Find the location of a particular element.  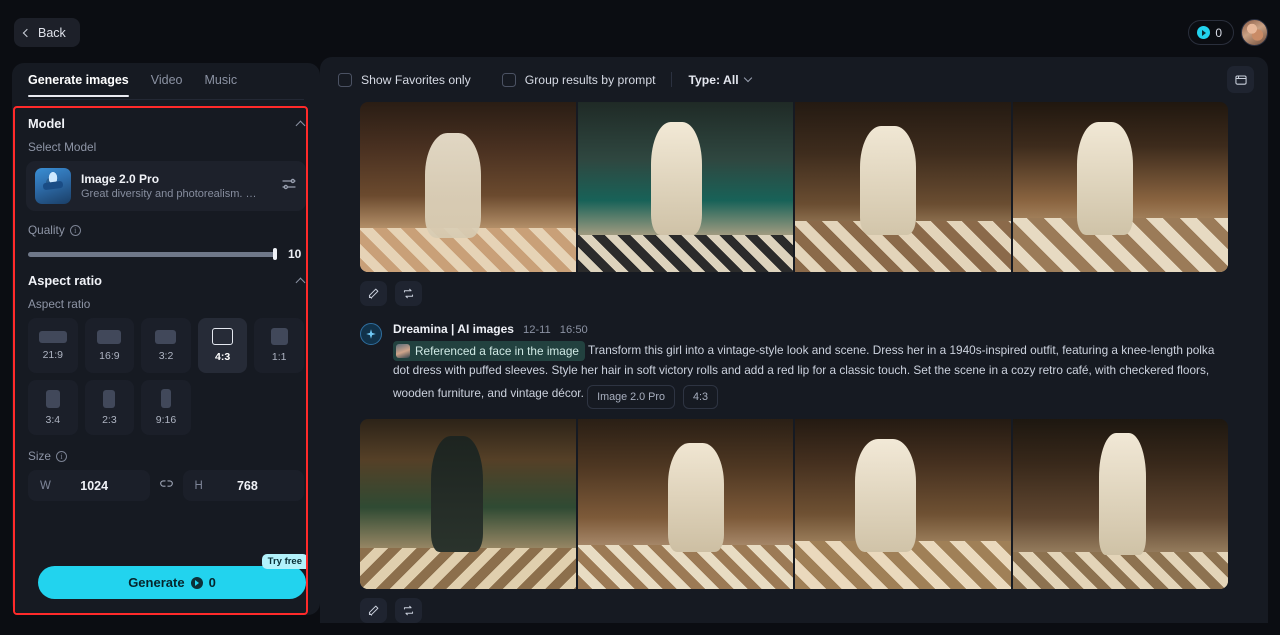

credits-value: 0 is located at coordinates (1218, 32).